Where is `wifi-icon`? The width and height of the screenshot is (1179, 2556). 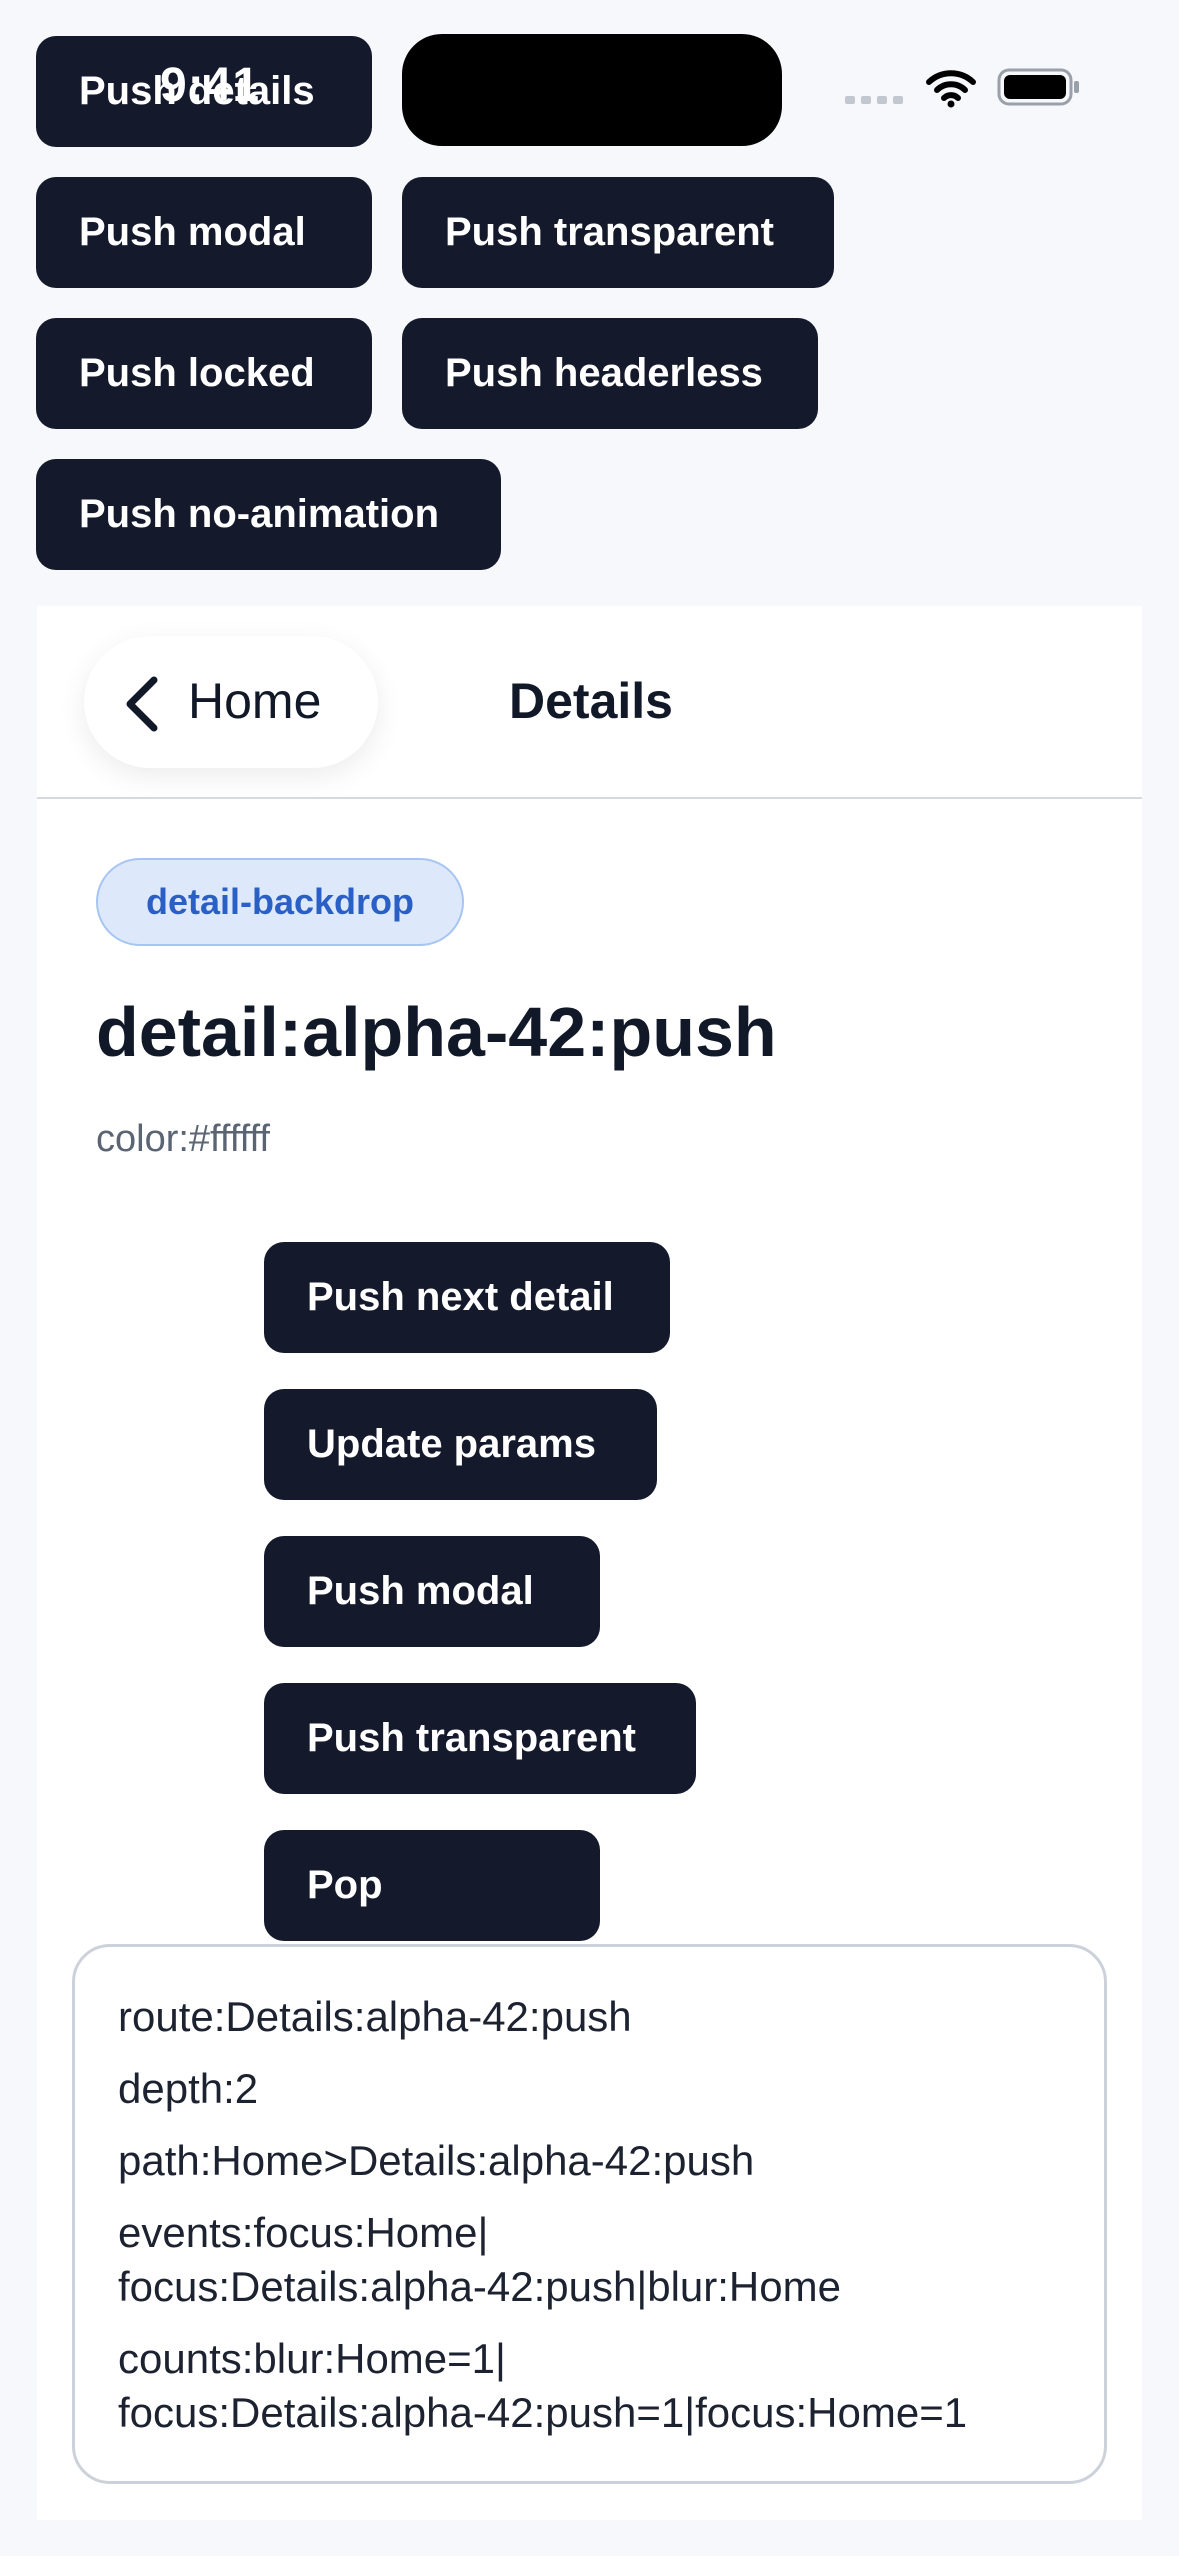
wifi-icon is located at coordinates (951, 89).